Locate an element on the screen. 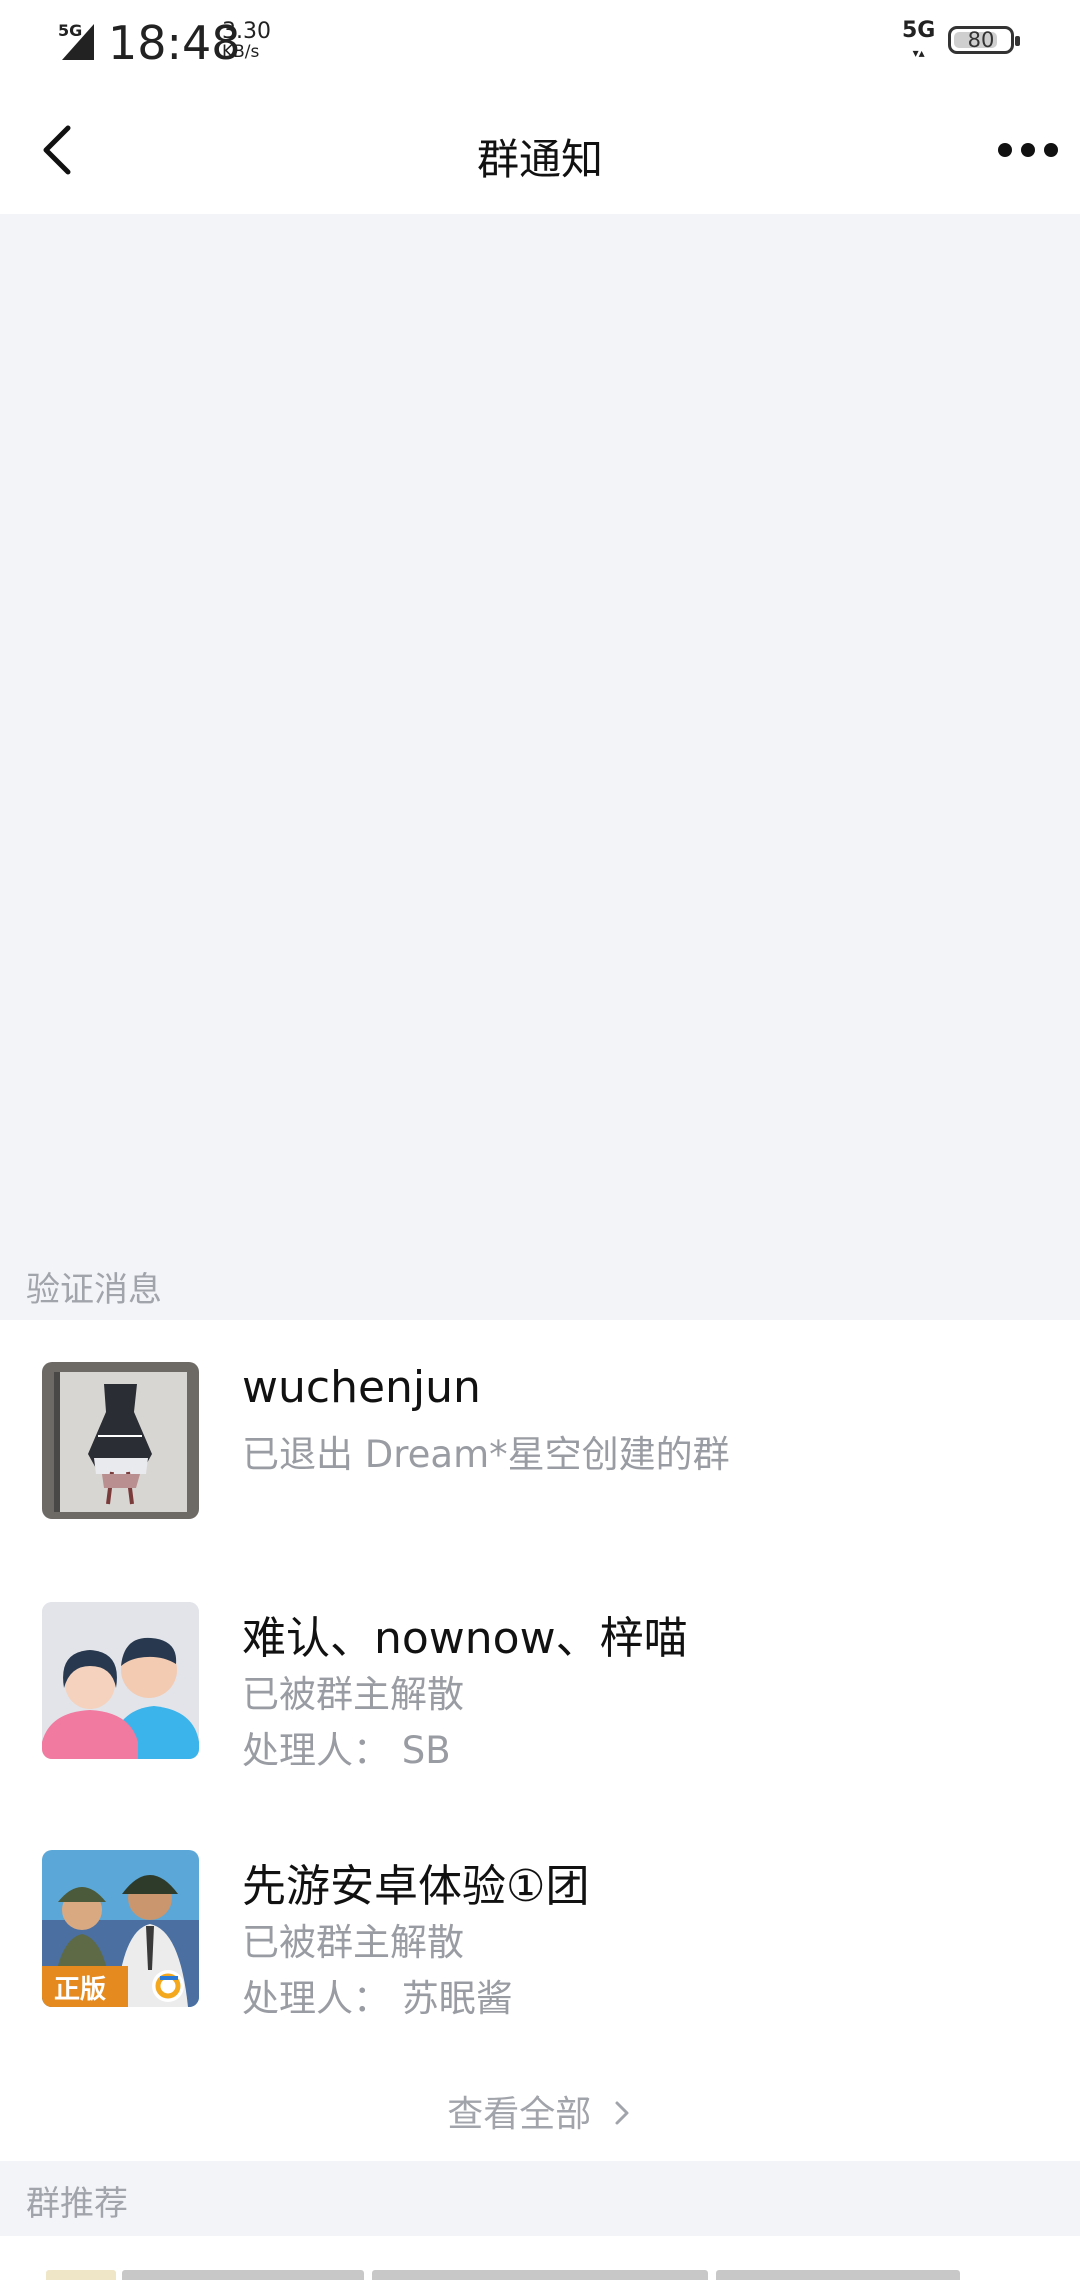  notice-item-group-2: 难认、nownow、梓喵 已被群主解散 处理人： SB is located at coordinates (540, 1702).